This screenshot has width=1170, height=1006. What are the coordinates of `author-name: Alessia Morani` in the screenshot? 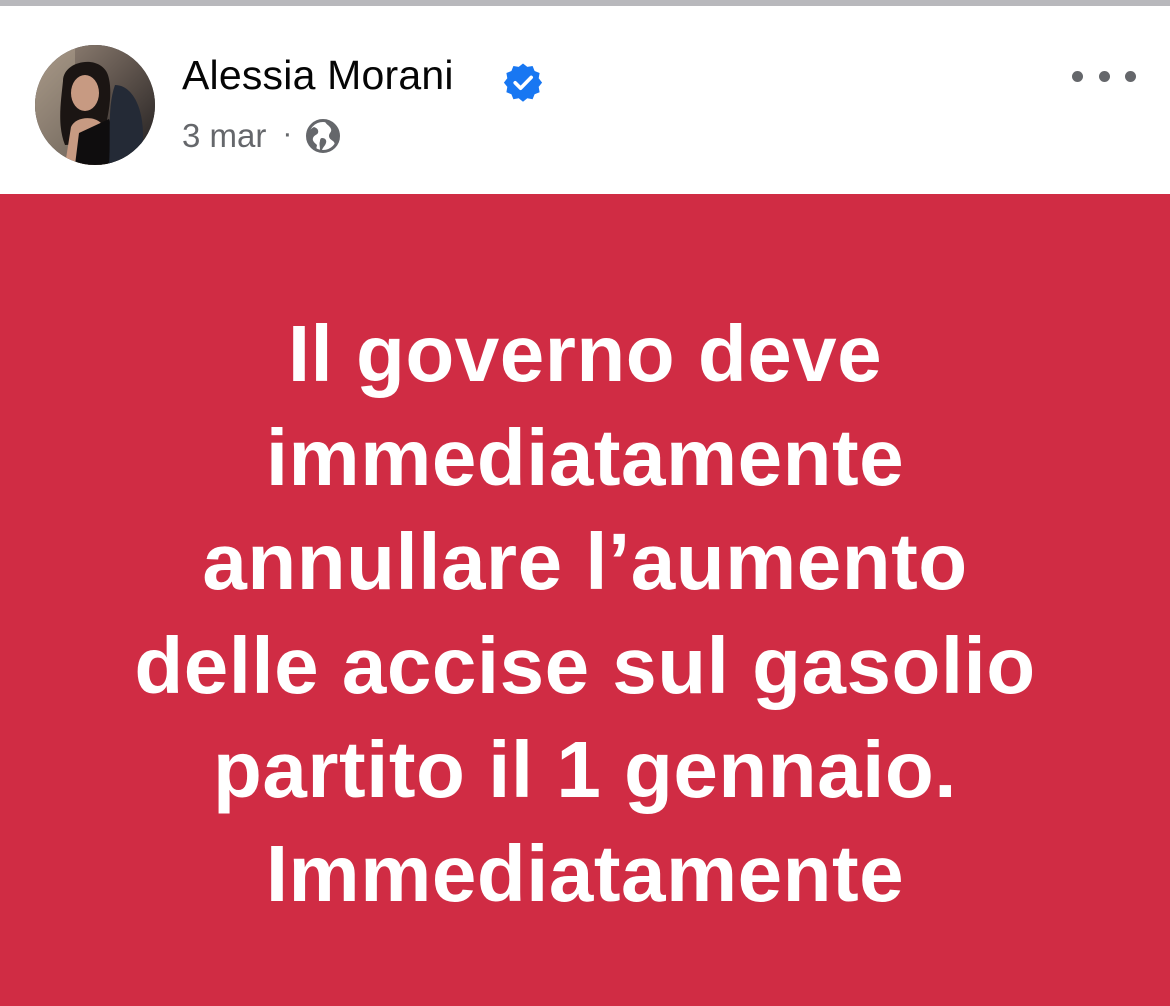 It's located at (318, 75).